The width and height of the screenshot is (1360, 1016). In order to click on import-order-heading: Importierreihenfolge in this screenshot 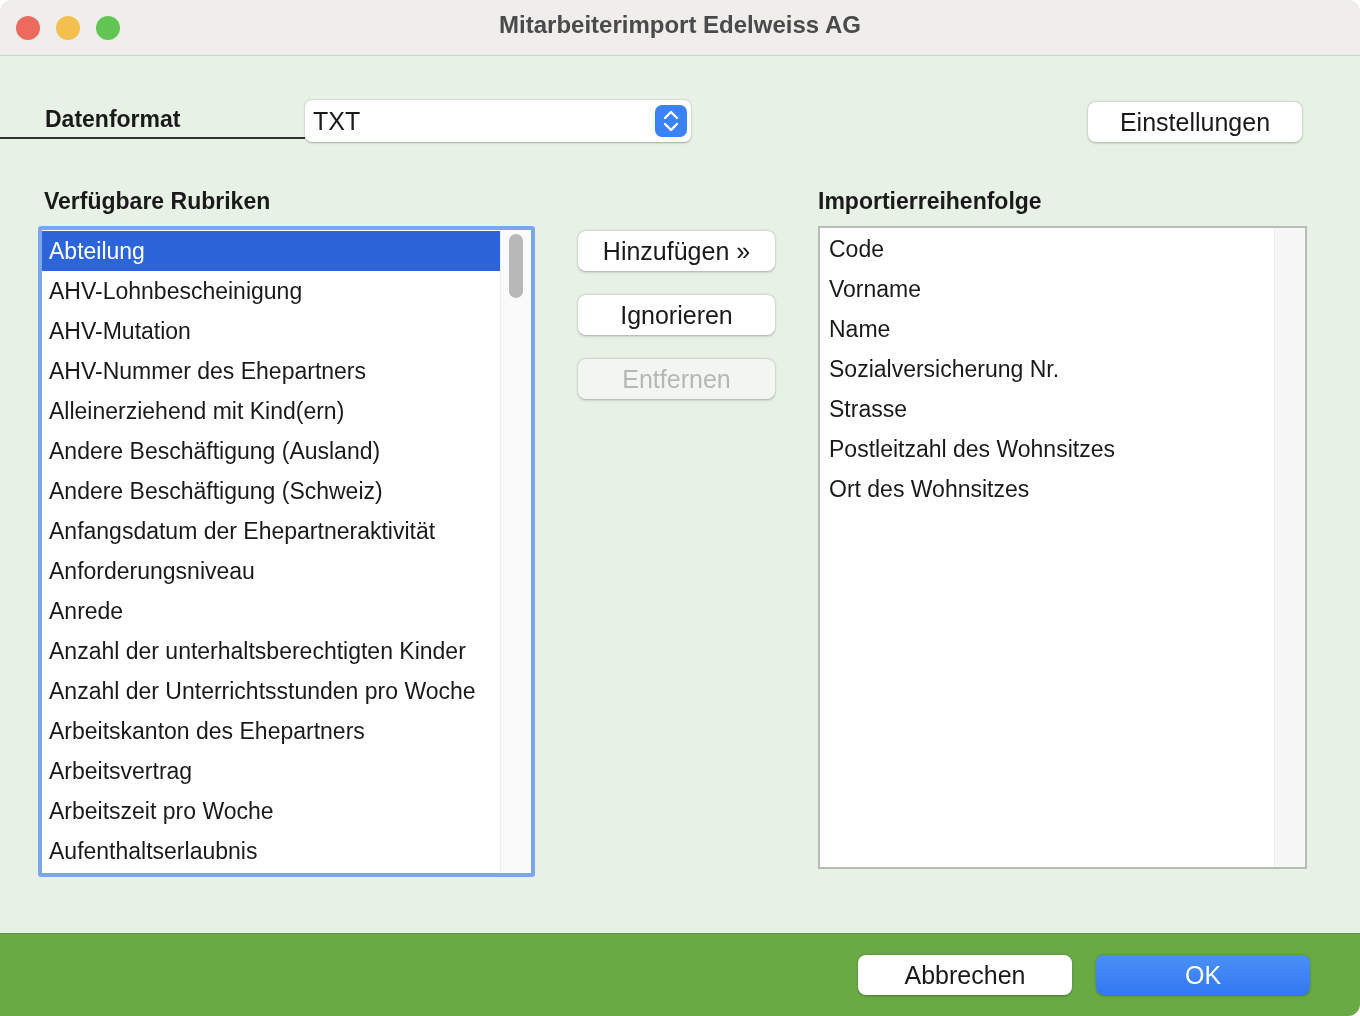, I will do `click(930, 201)`.